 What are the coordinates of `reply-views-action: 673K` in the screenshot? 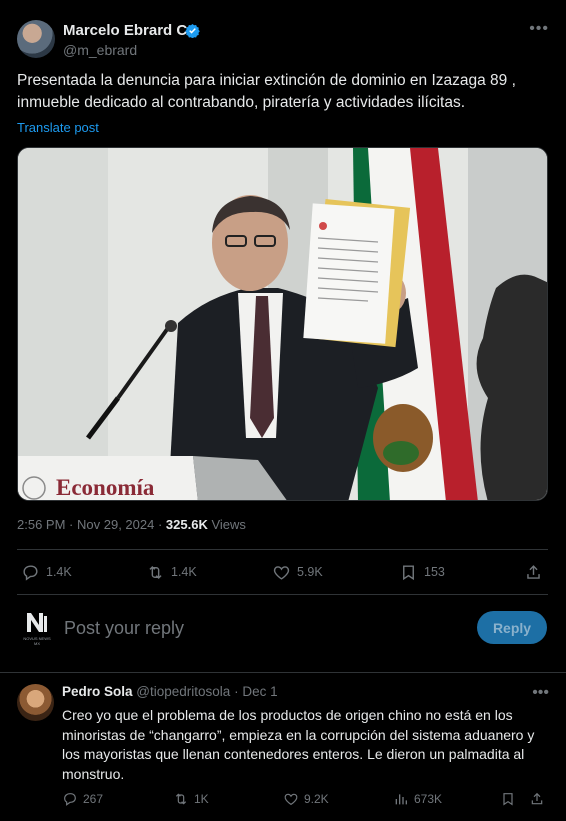 It's located at (417, 799).